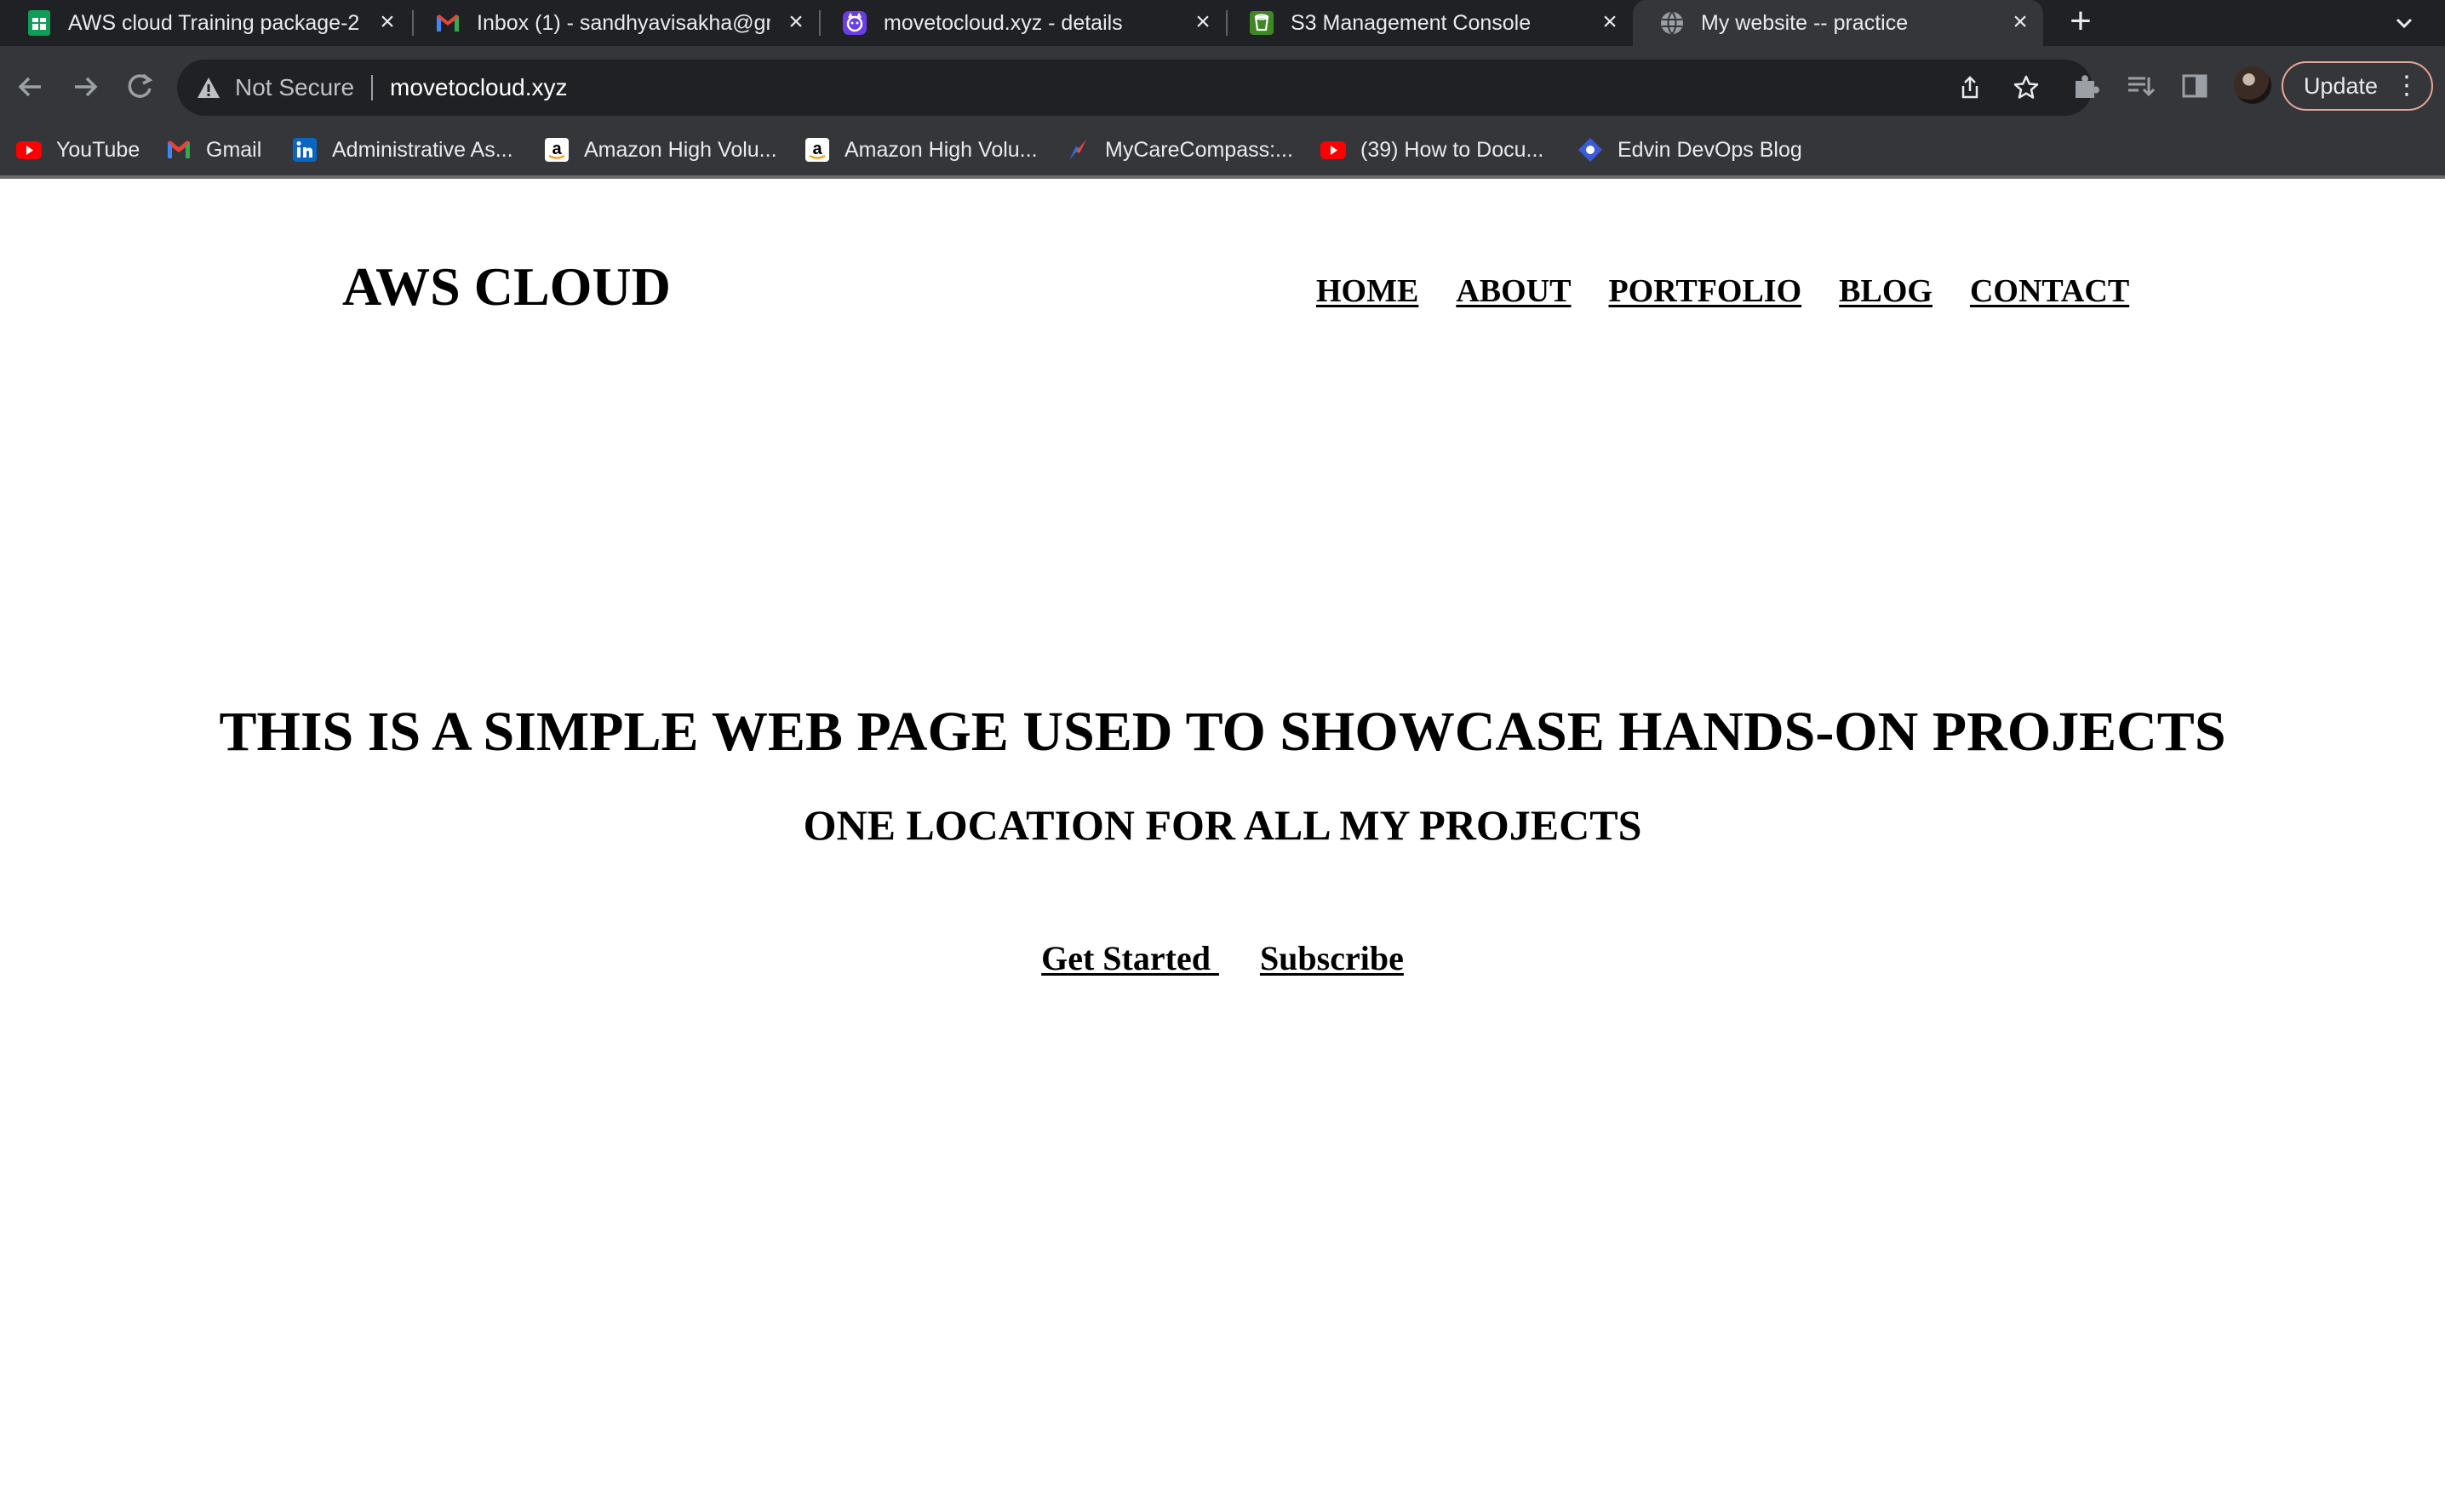 This screenshot has height=1512, width=2445. What do you see at coordinates (234, 149) in the screenshot?
I see `bookmark-label: Gmail` at bounding box center [234, 149].